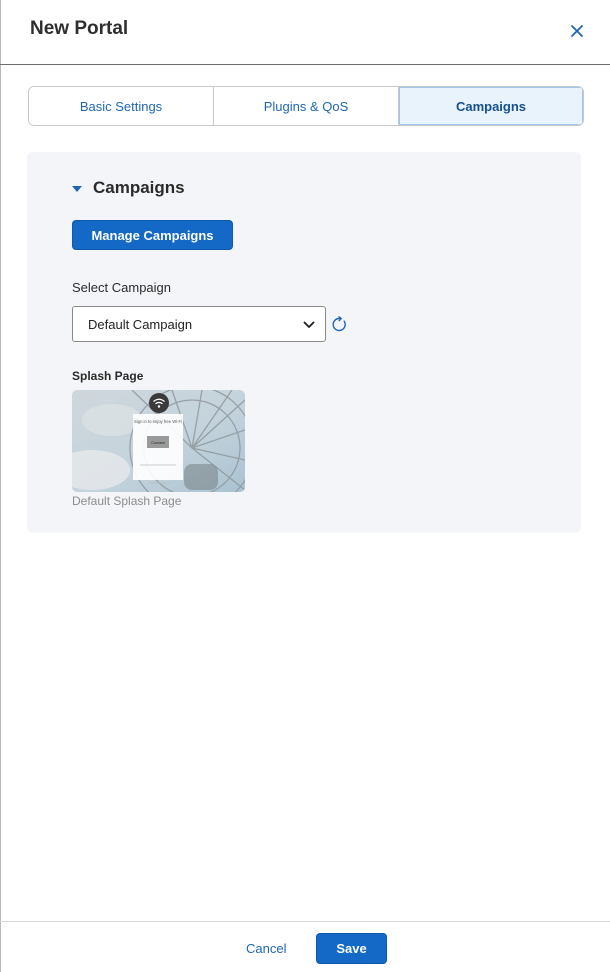 The image size is (610, 972). Describe the element at coordinates (491, 106) in the screenshot. I see `tab-campaigns: Campaigns` at that location.